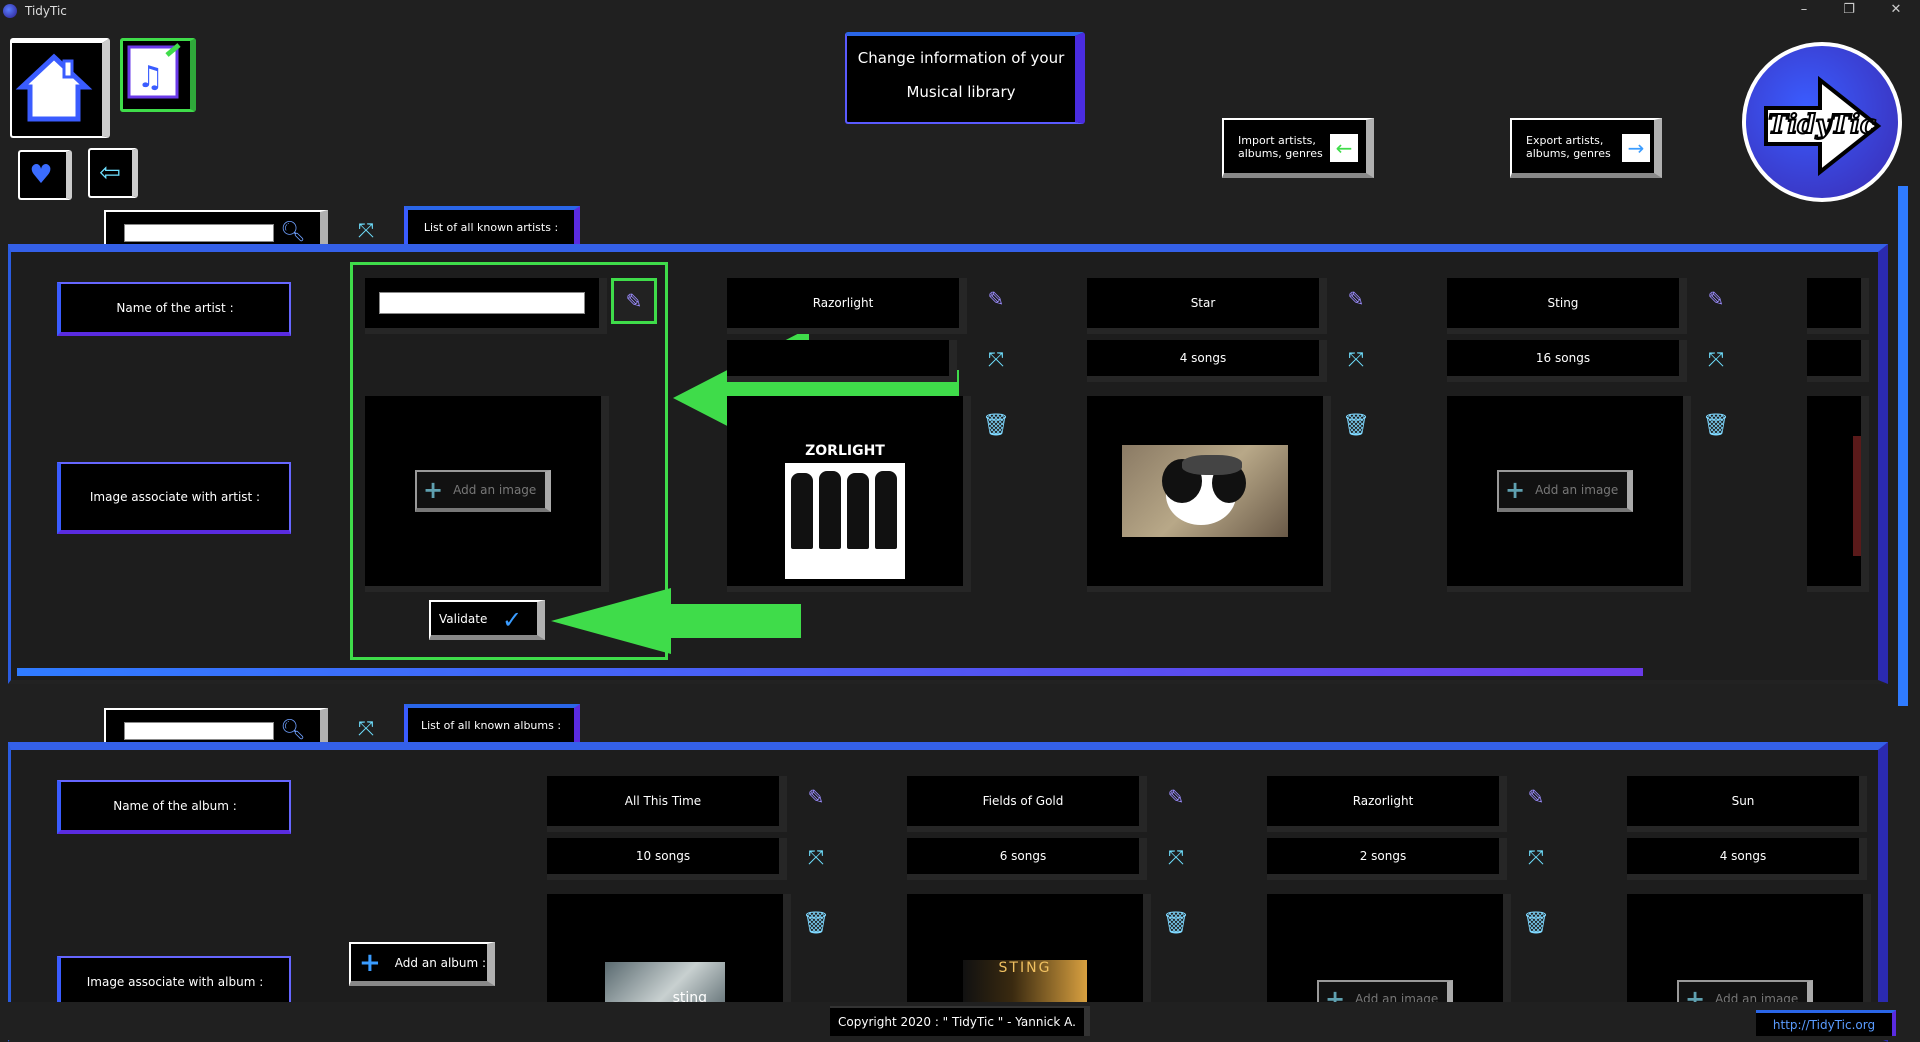 Image resolution: width=1920 pixels, height=1042 pixels. Describe the element at coordinates (1896, 11) in the screenshot. I see `close-button: ✕` at that location.